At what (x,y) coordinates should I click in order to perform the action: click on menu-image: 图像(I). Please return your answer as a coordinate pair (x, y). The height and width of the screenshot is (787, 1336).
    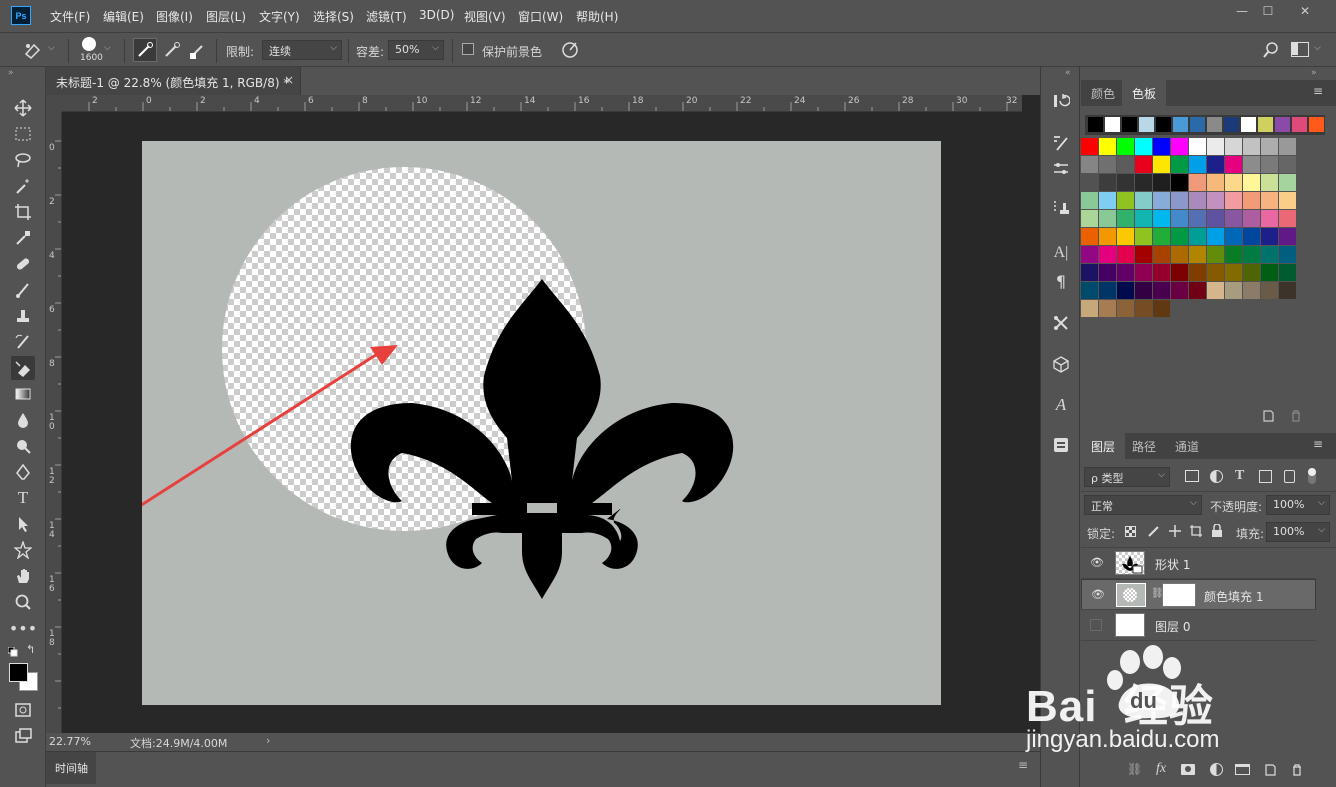
    Looking at the image, I should click on (174, 16).